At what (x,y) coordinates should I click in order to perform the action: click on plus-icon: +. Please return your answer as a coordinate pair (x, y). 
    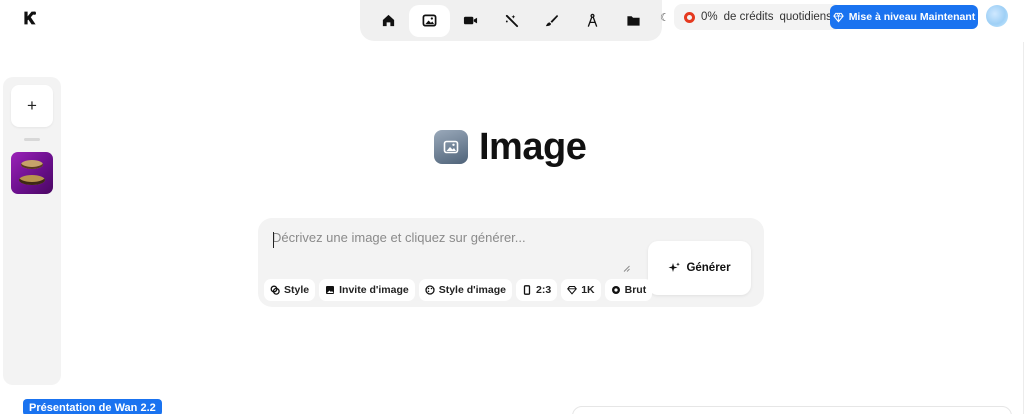
    Looking at the image, I should click on (32, 105).